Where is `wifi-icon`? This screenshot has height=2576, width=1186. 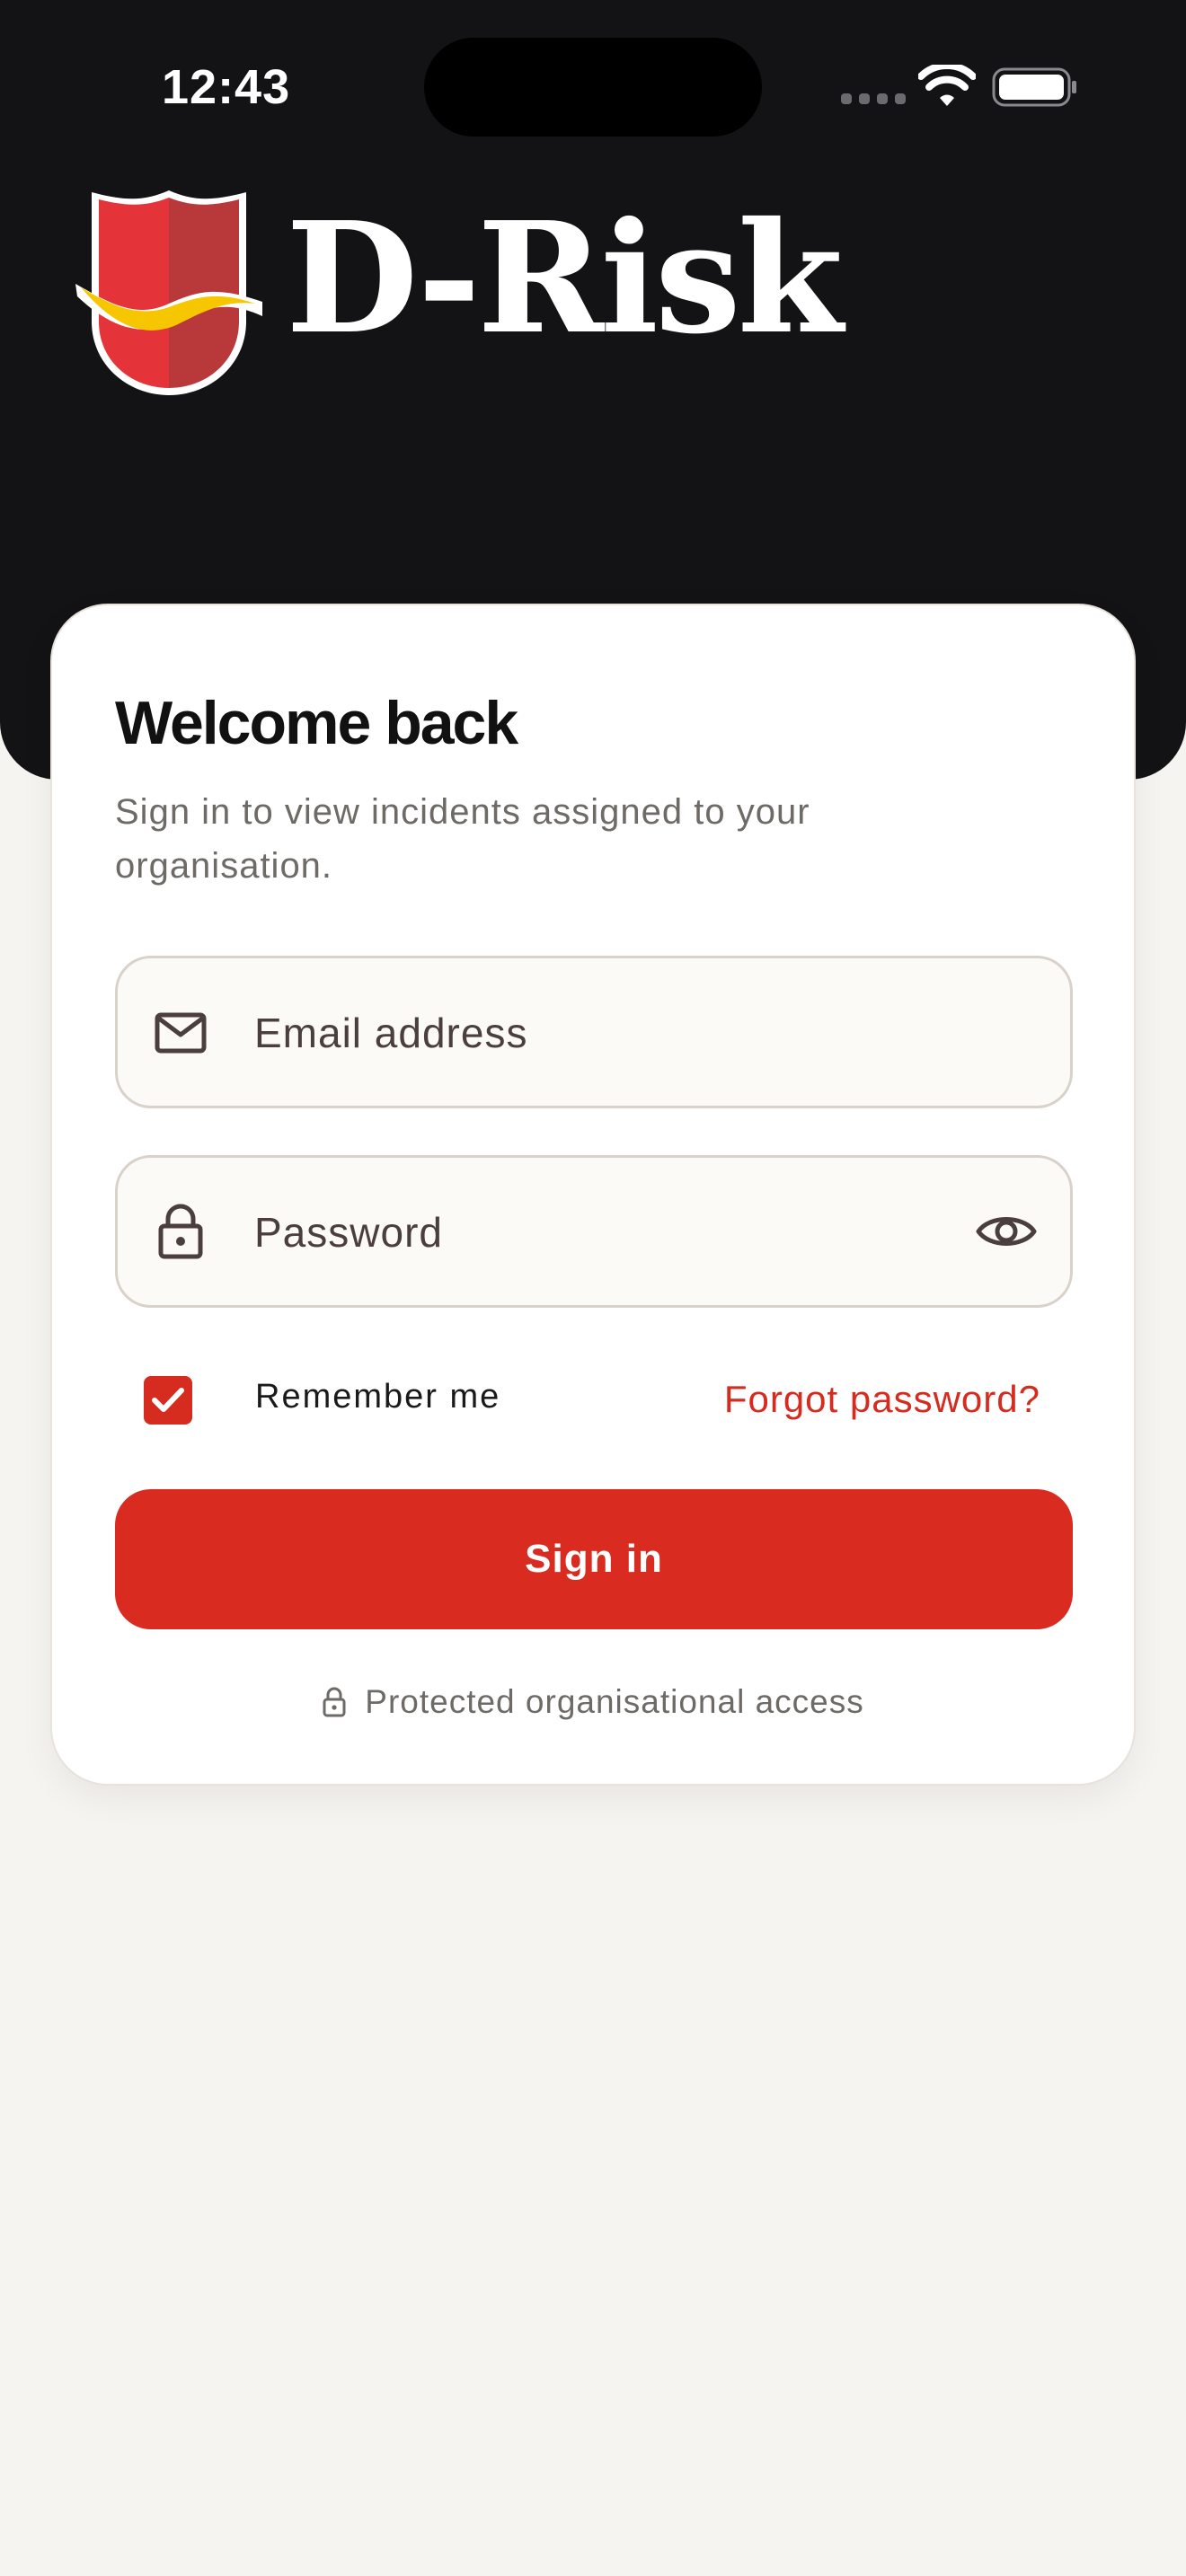
wifi-icon is located at coordinates (947, 85).